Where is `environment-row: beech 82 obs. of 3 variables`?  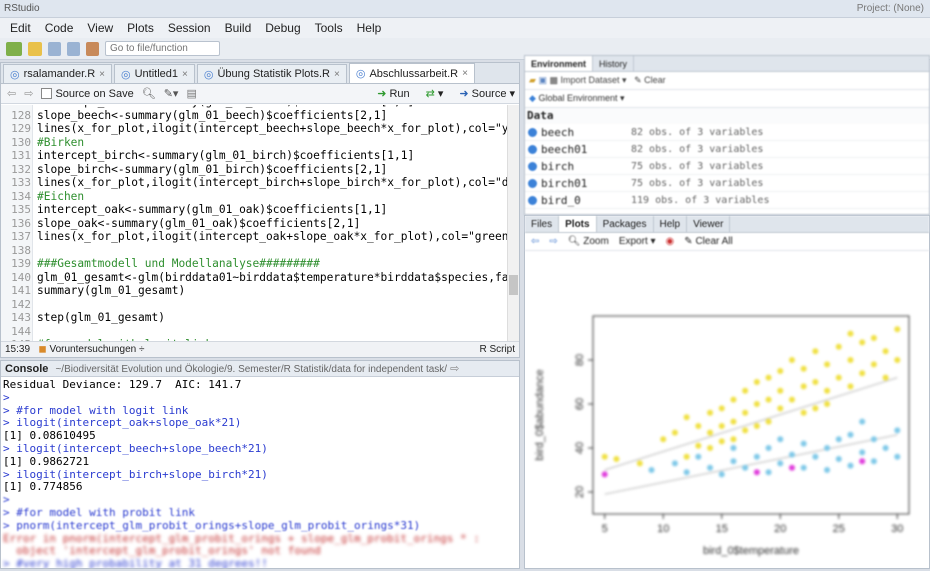
environment-row: beech 82 obs. of 3 variables is located at coordinates (727, 132).